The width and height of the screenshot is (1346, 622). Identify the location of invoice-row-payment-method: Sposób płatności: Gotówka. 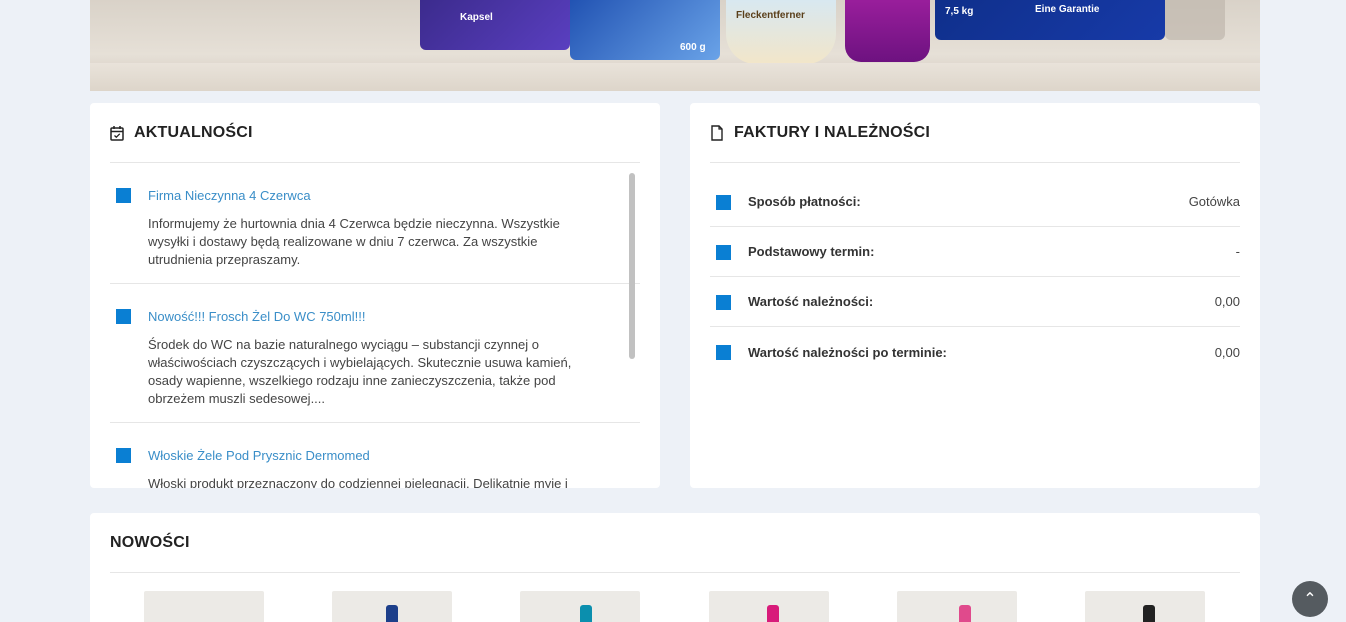
(975, 202).